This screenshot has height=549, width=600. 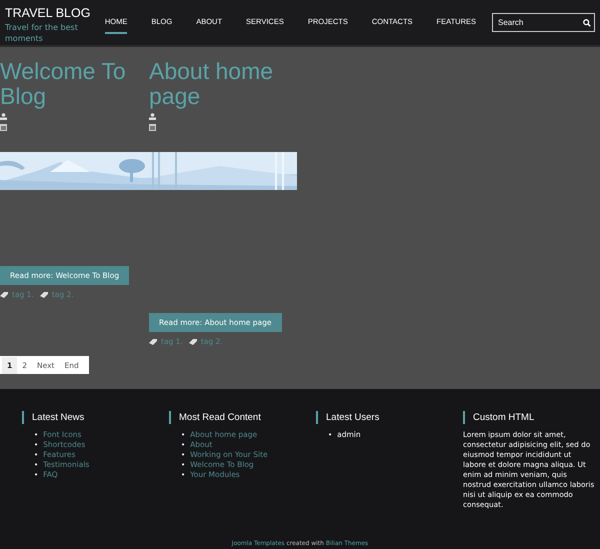 What do you see at coordinates (223, 84) in the screenshot?
I see `article-title: About home page` at bounding box center [223, 84].